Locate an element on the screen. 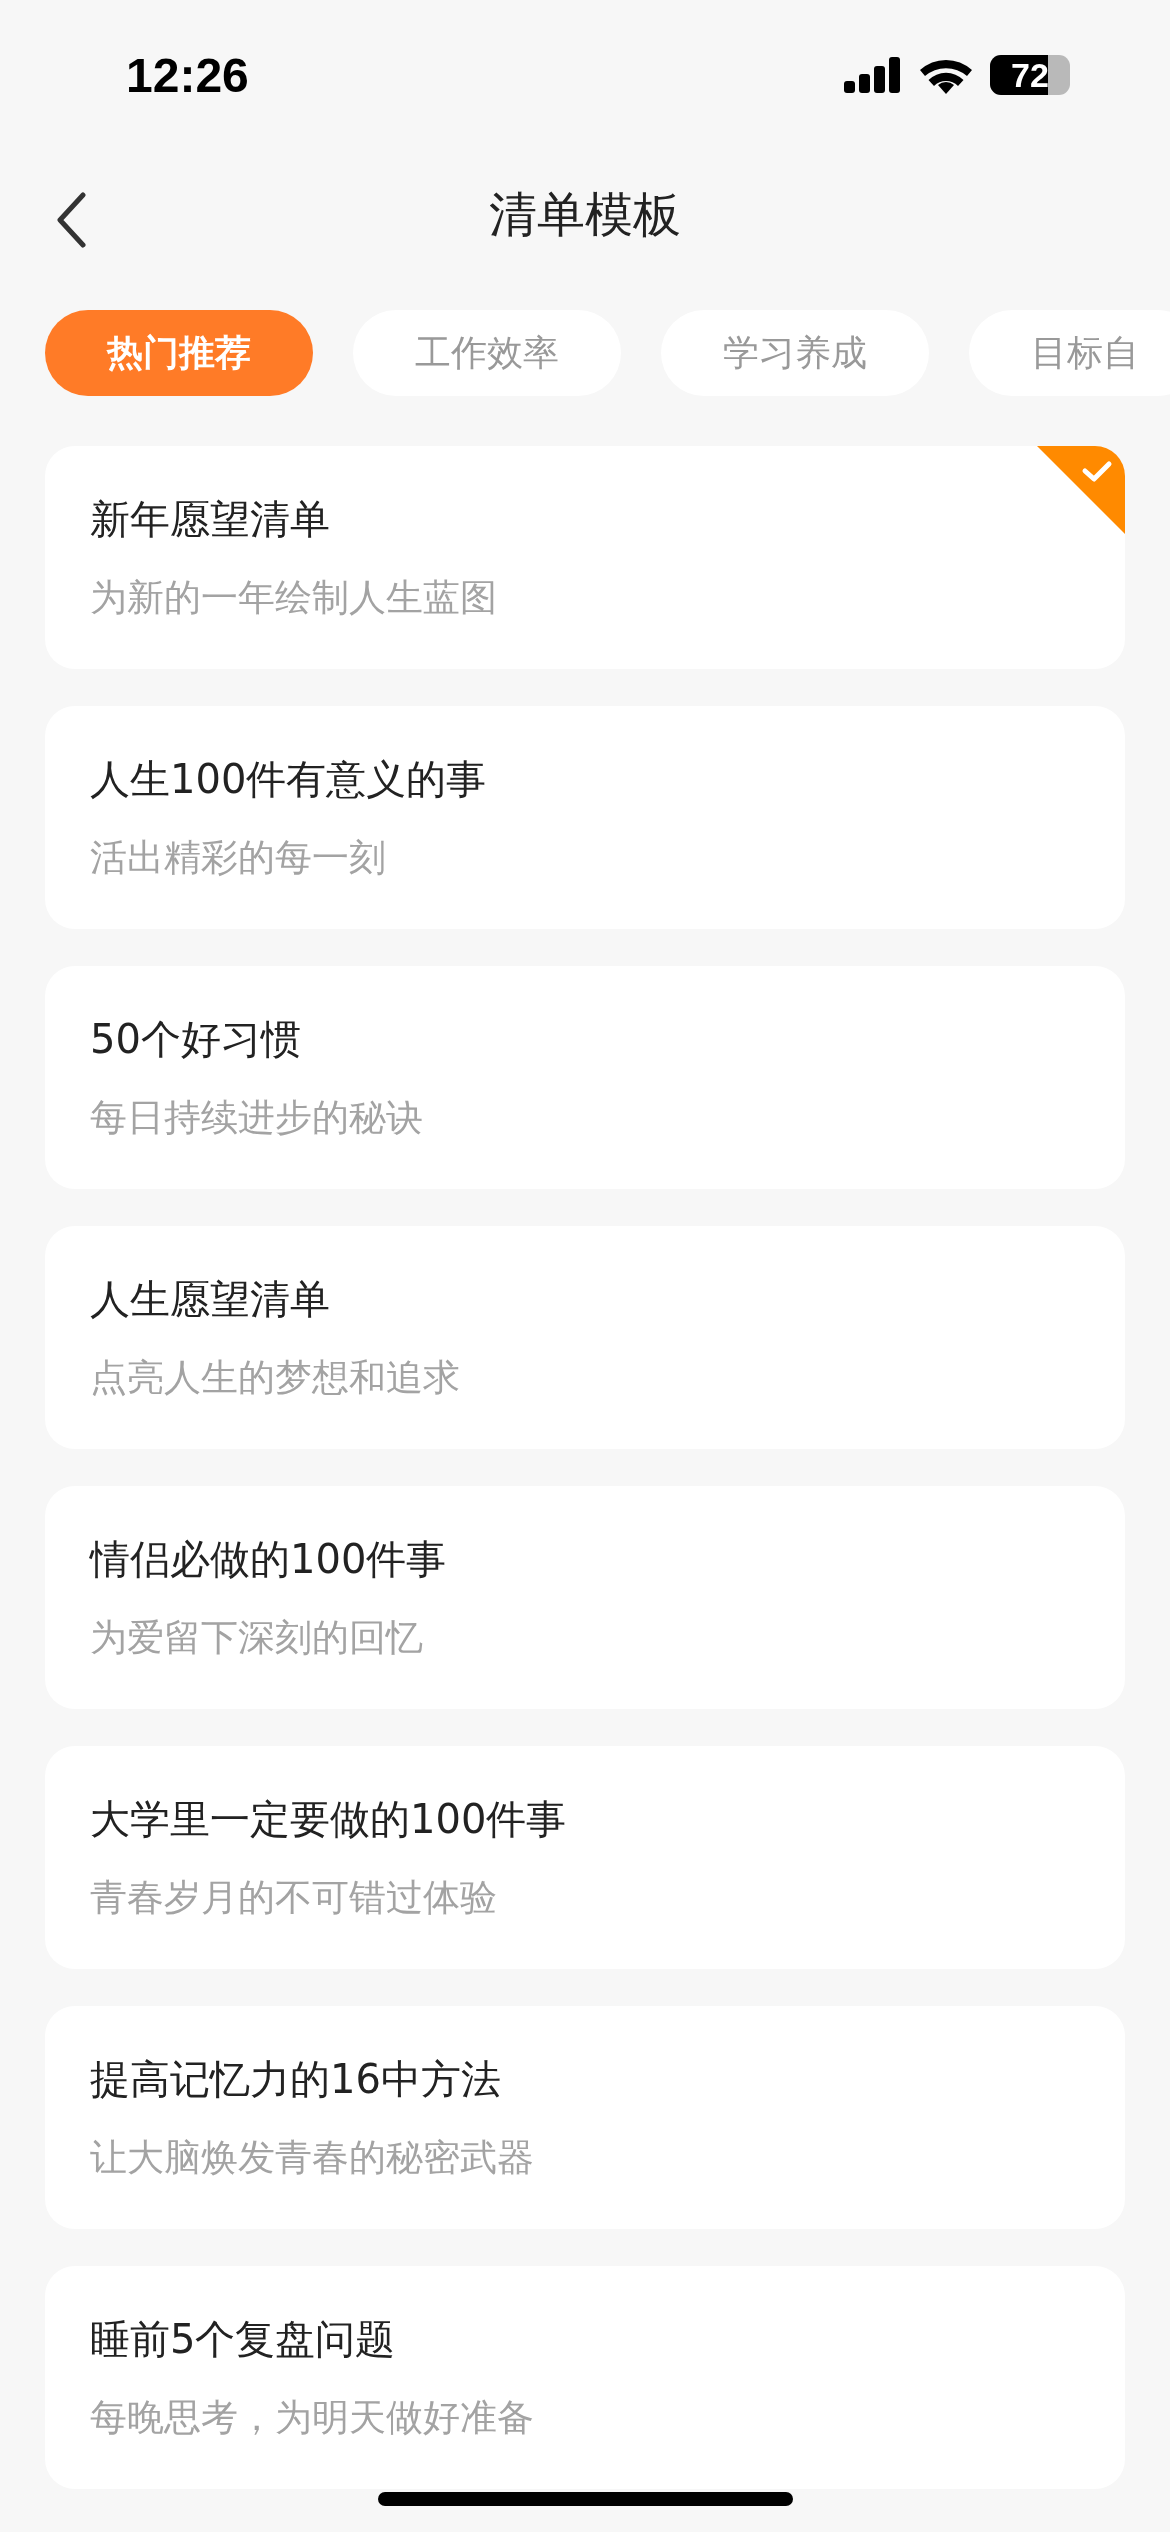  template-card: 人生愿望清单 点亮人生的梦想和追求 is located at coordinates (585, 1337).